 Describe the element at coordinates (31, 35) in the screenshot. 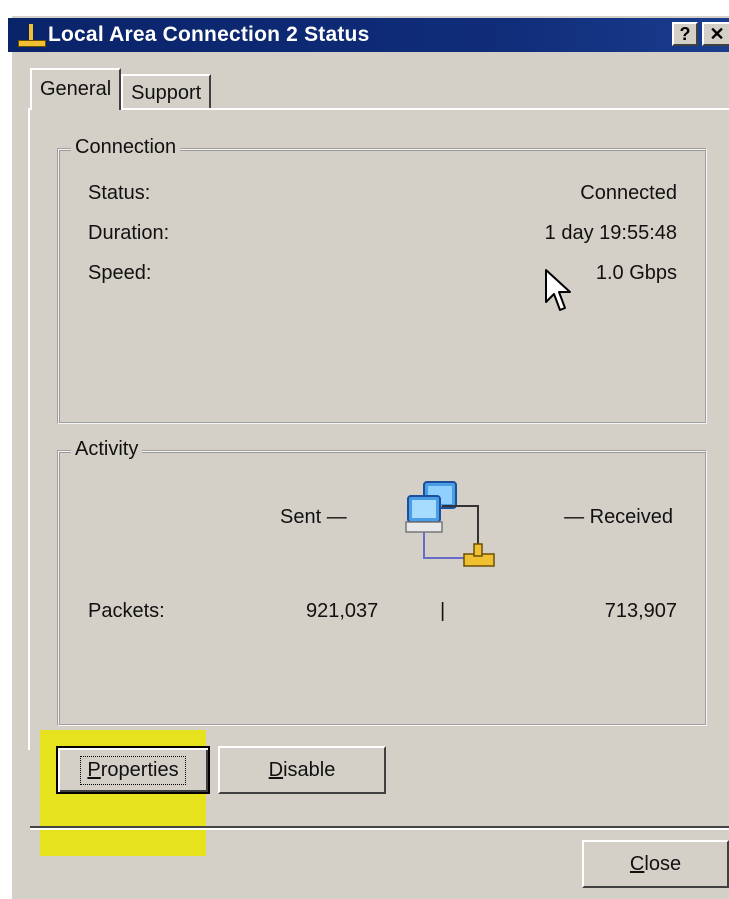

I see `network-connection-icon` at that location.